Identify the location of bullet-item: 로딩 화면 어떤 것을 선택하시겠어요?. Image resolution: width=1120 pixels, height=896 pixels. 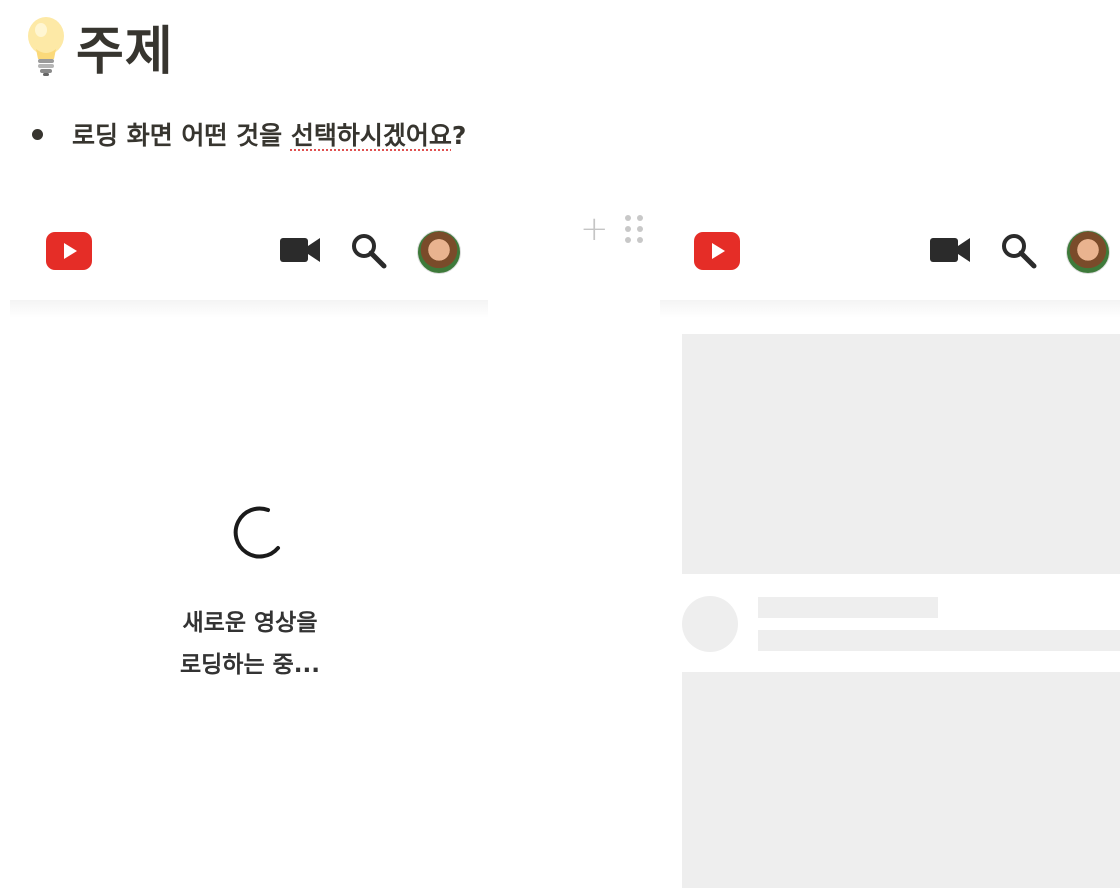
(249, 134).